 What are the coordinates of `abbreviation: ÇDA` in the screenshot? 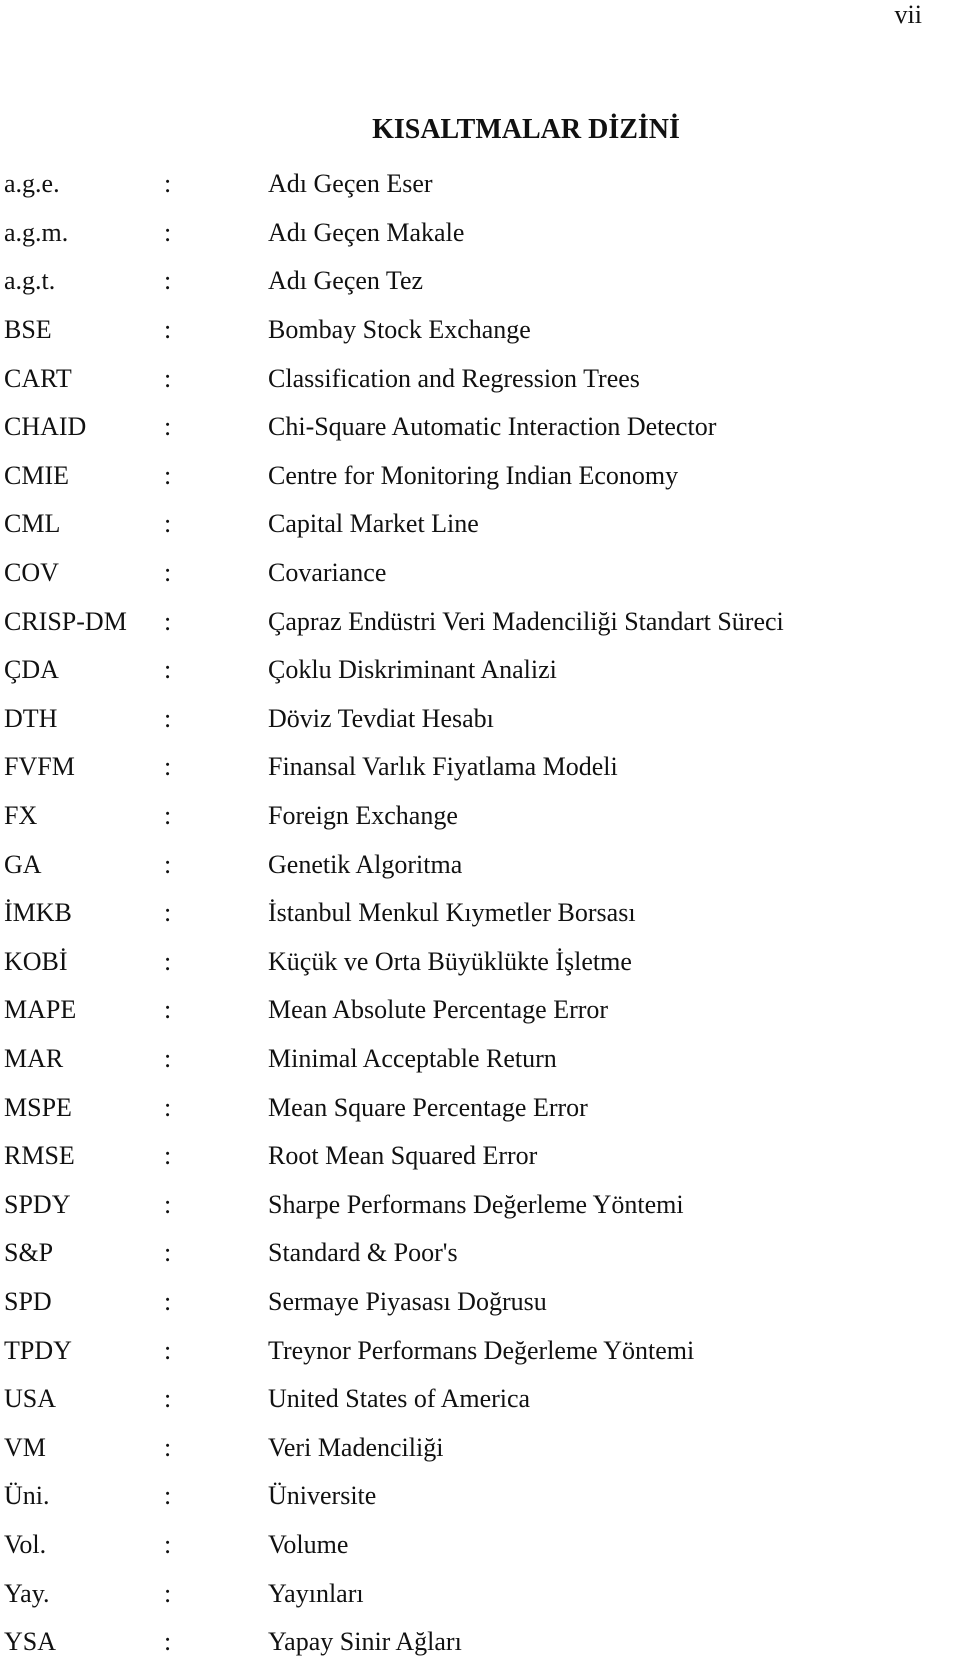 It's located at (31, 670).